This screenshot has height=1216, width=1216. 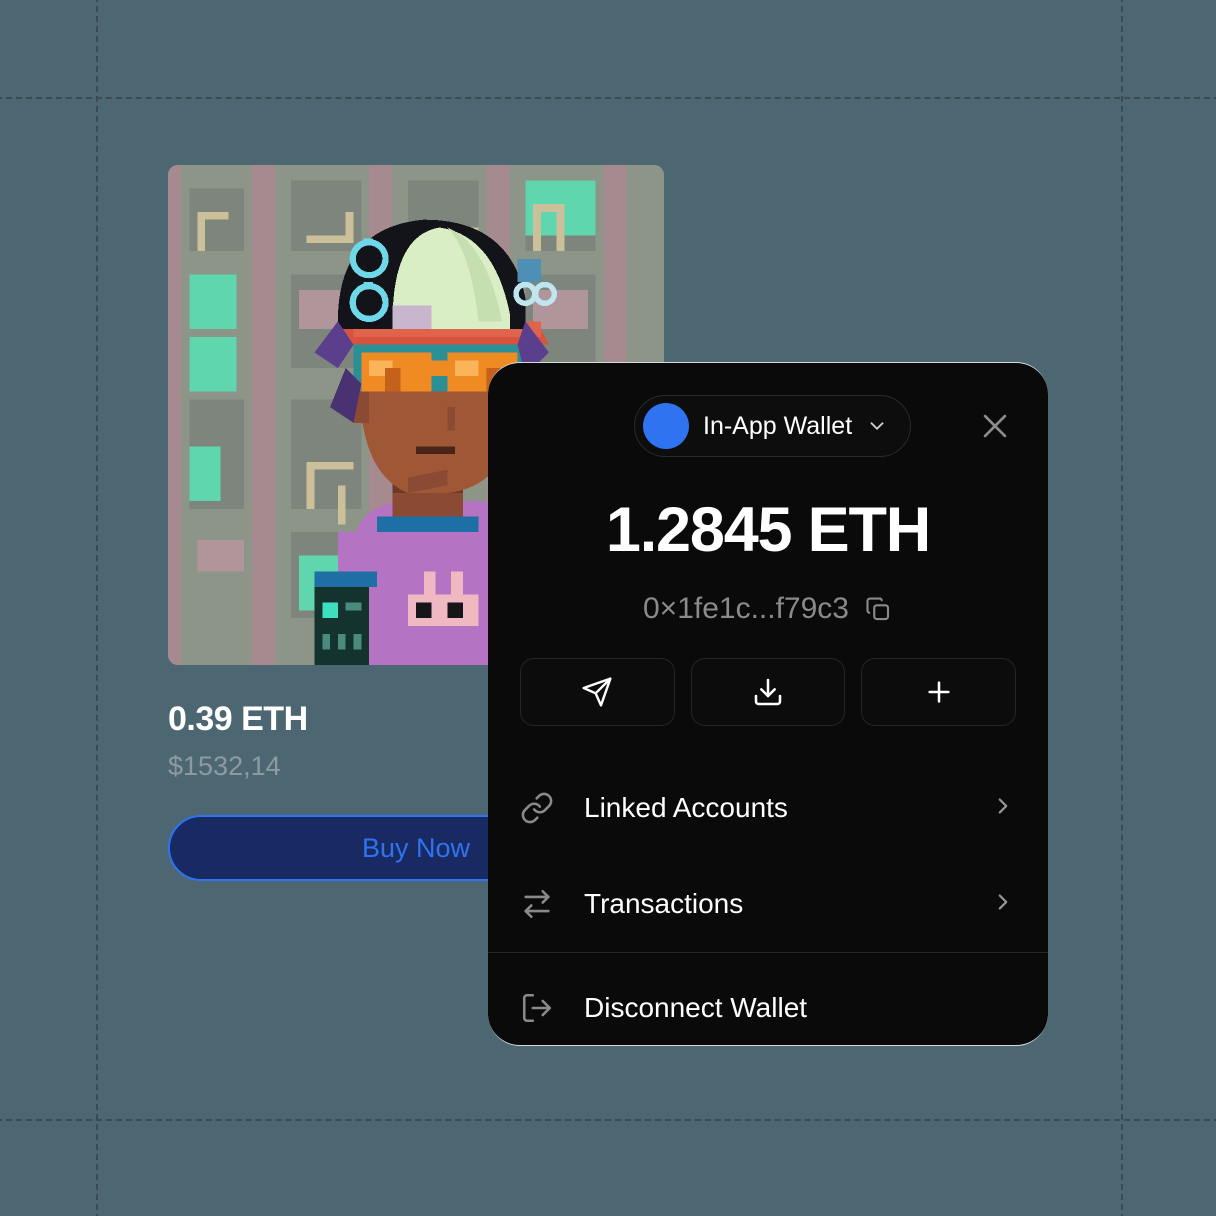 I want to click on plus-icon, so click(x=939, y=692).